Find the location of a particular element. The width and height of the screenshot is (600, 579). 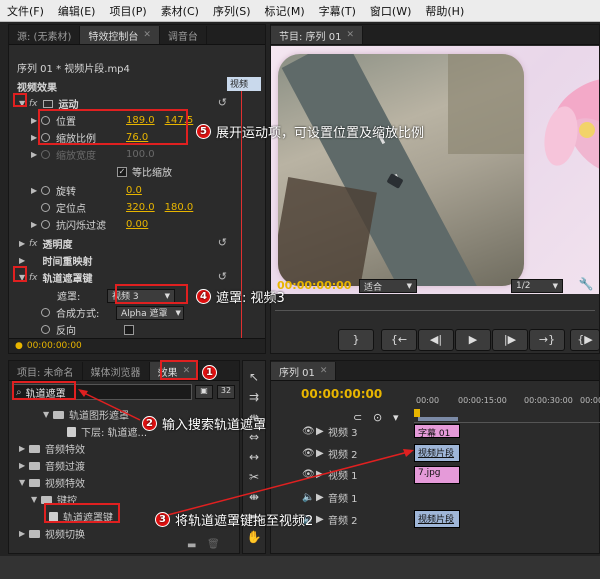

callout-number: 4 is located at coordinates (203, 296).